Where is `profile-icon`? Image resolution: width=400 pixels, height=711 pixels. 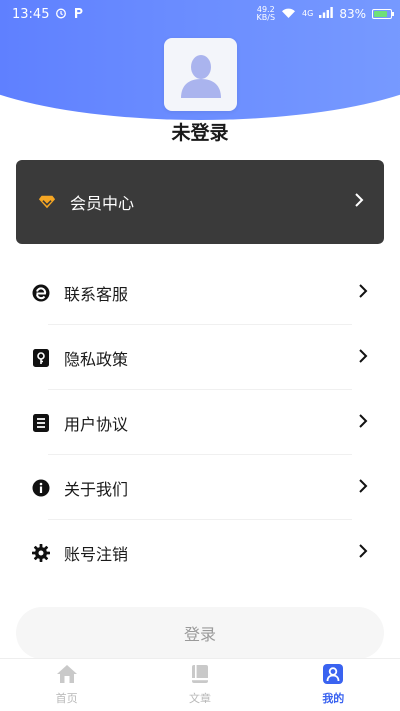 profile-icon is located at coordinates (333, 676).